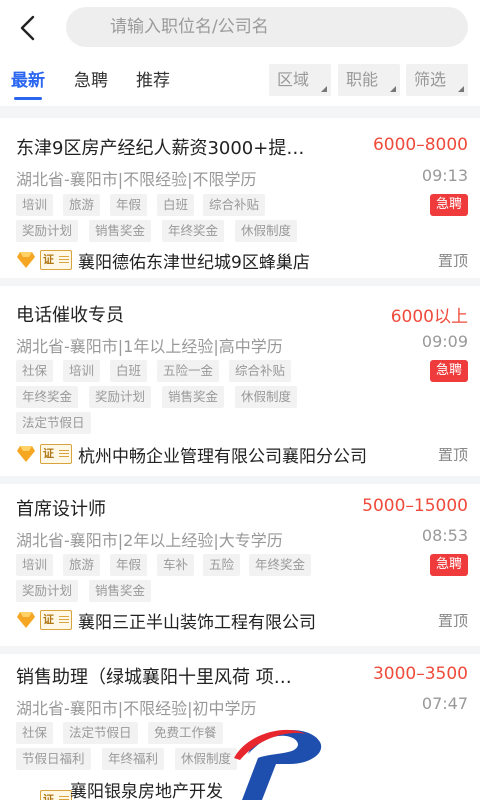 The width and height of the screenshot is (480, 800). What do you see at coordinates (444, 341) in the screenshot?
I see `job-time: 09:09` at bounding box center [444, 341].